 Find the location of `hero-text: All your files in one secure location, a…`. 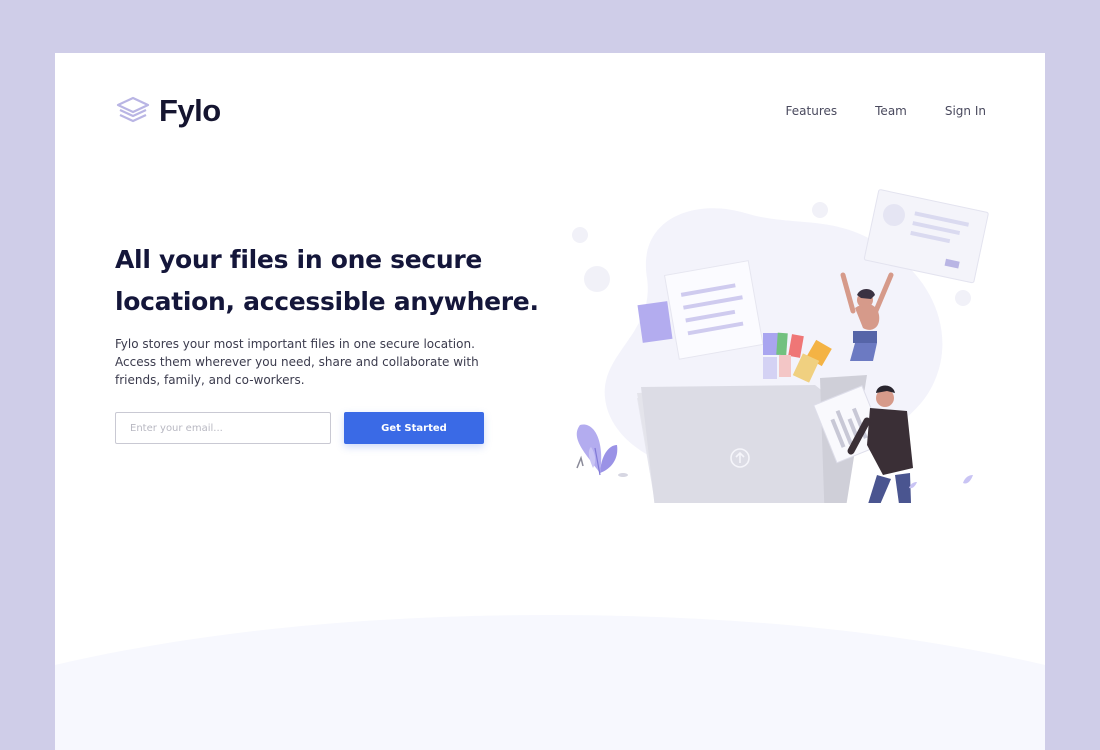

hero-text: All your files in one secure location, a… is located at coordinates (327, 314).